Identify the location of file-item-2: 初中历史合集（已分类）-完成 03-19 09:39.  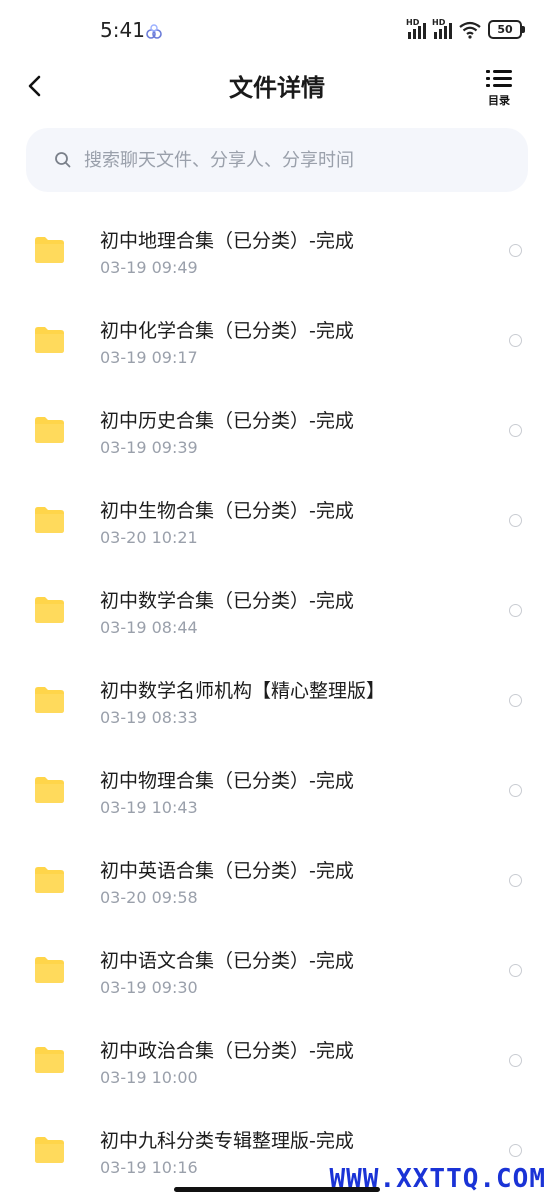
(277, 417).